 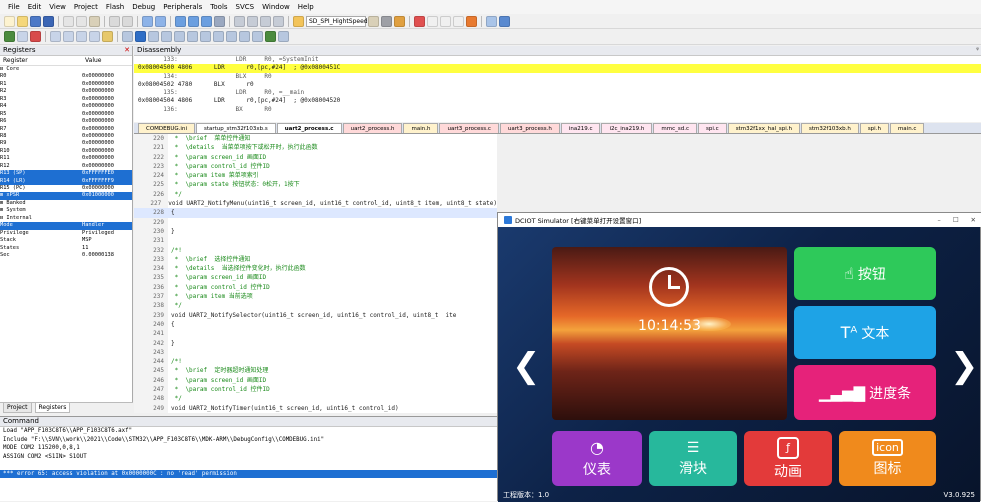 I want to click on menu-item-flash: Flash, so click(x=115, y=7).